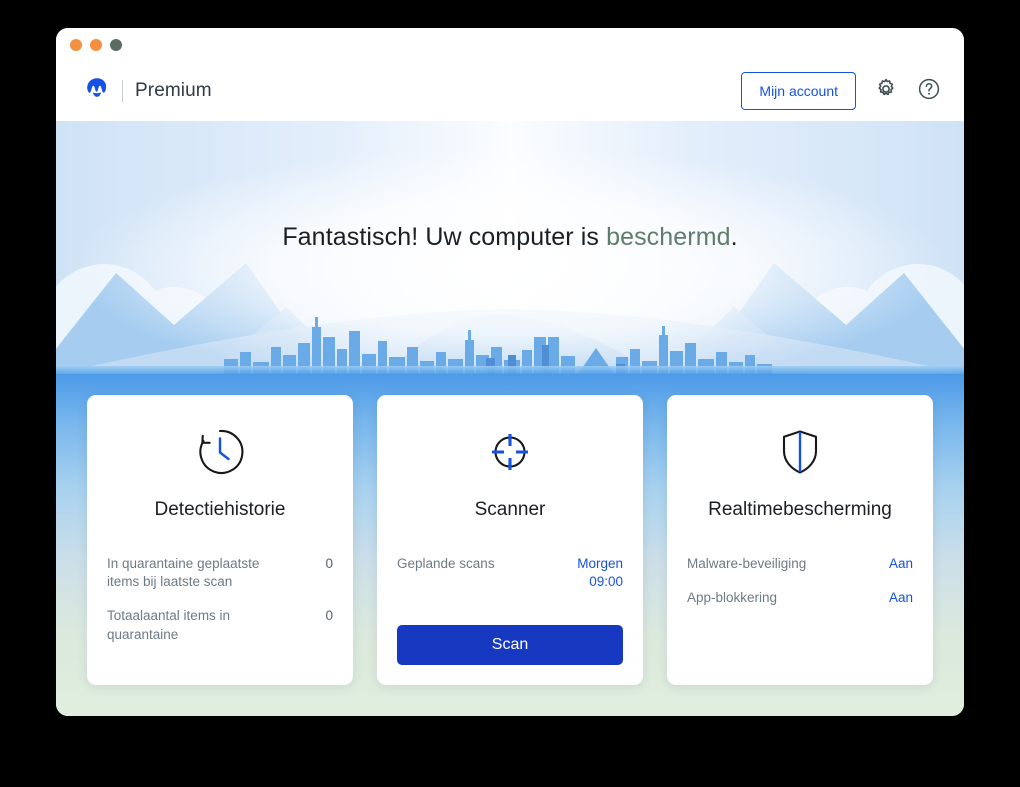  I want to click on card-scanner: Scanner Geplande scans Morgen 09:00 Scan, so click(510, 540).